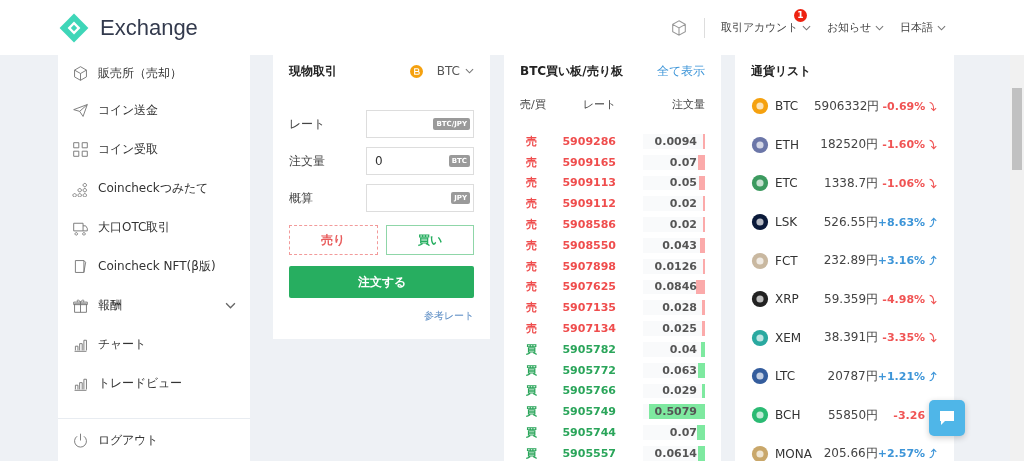  What do you see at coordinates (786, 260) in the screenshot?
I see `coin-symbol: FCT` at bounding box center [786, 260].